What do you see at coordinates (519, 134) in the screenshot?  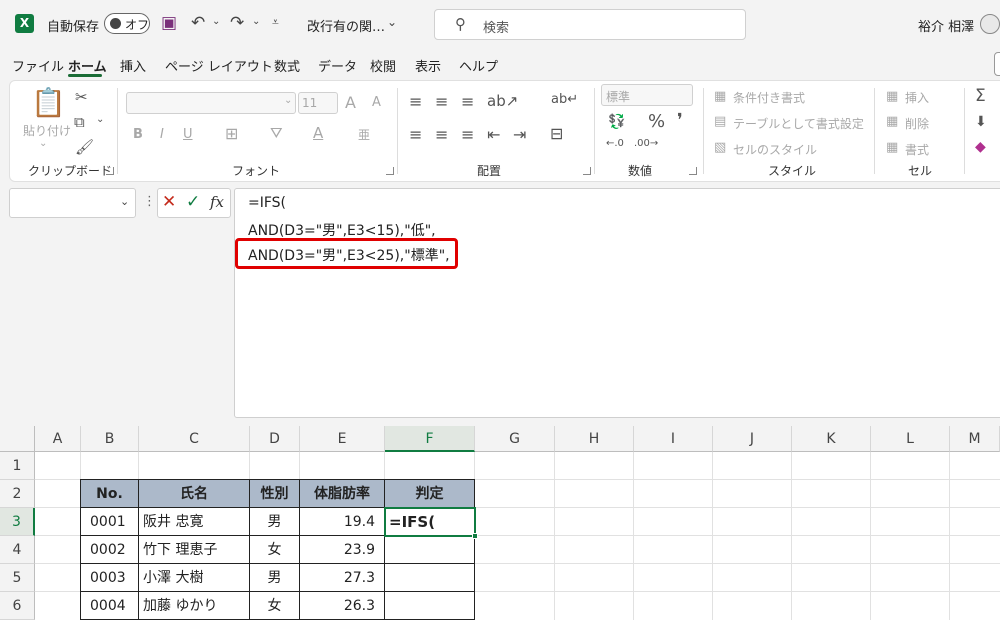 I see `increase-indent-icon: ⇥` at bounding box center [519, 134].